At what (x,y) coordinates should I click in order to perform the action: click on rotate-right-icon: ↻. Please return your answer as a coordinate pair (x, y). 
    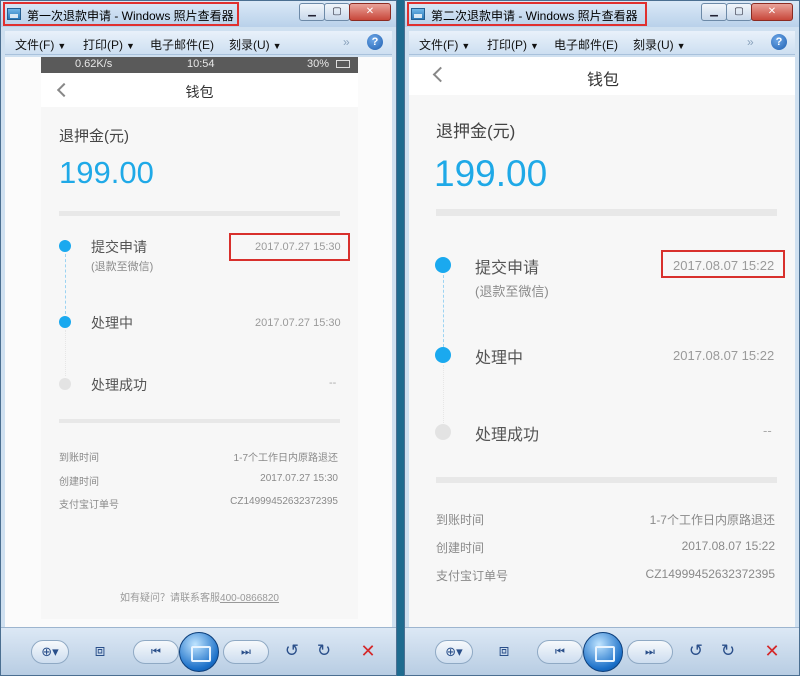
    Looking at the image, I should click on (728, 650).